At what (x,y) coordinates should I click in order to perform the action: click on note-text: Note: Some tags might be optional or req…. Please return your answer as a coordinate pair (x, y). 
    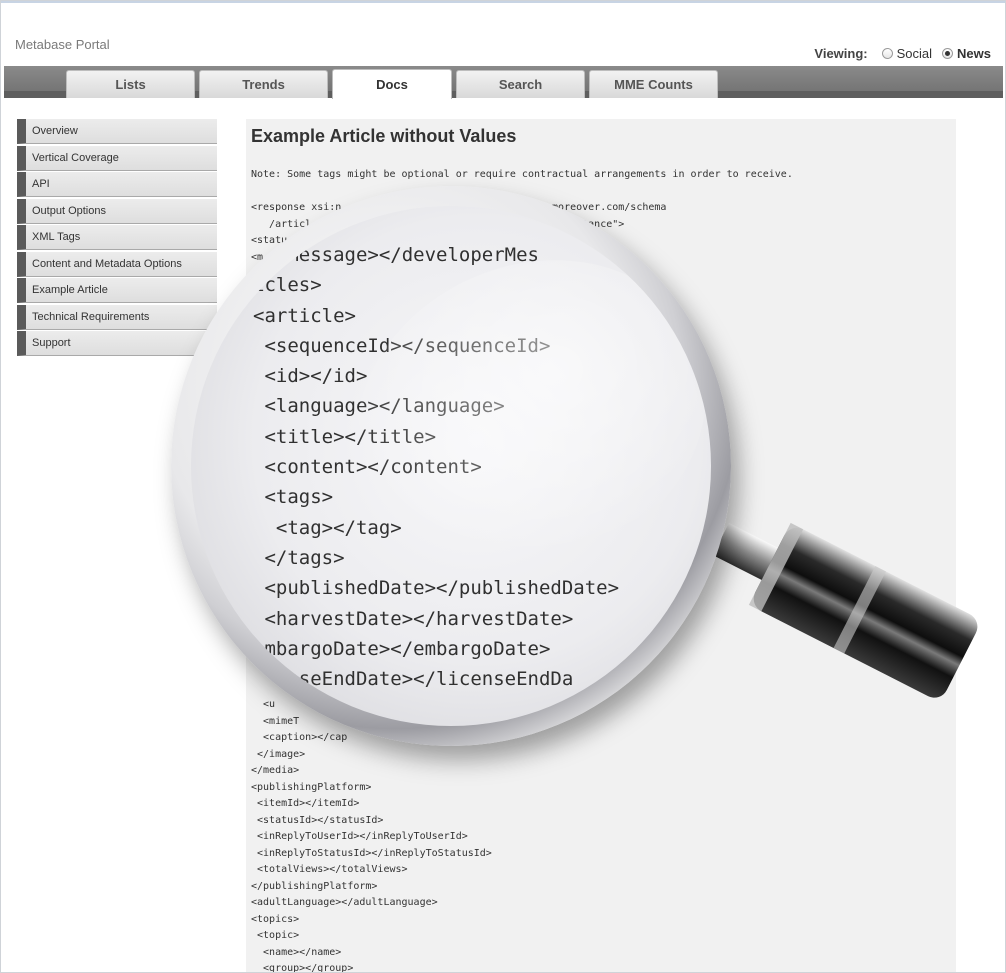
    Looking at the image, I should click on (522, 174).